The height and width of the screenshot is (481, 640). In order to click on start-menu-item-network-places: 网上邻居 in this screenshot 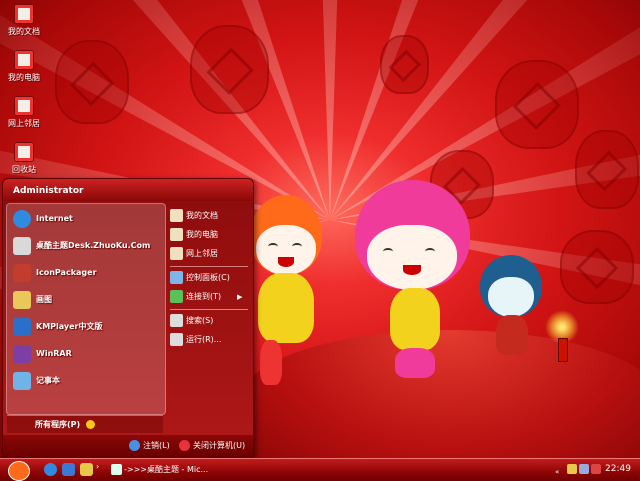, I will do `click(194, 254)`.